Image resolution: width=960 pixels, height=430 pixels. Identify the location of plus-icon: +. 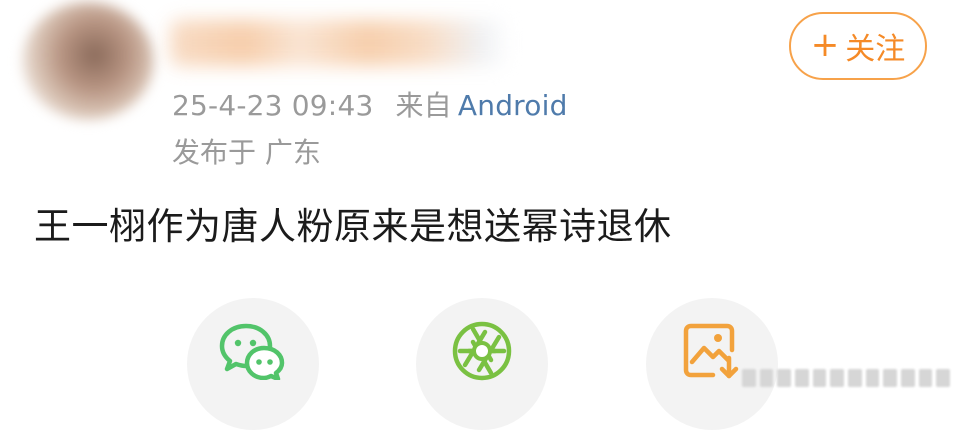
(825, 45).